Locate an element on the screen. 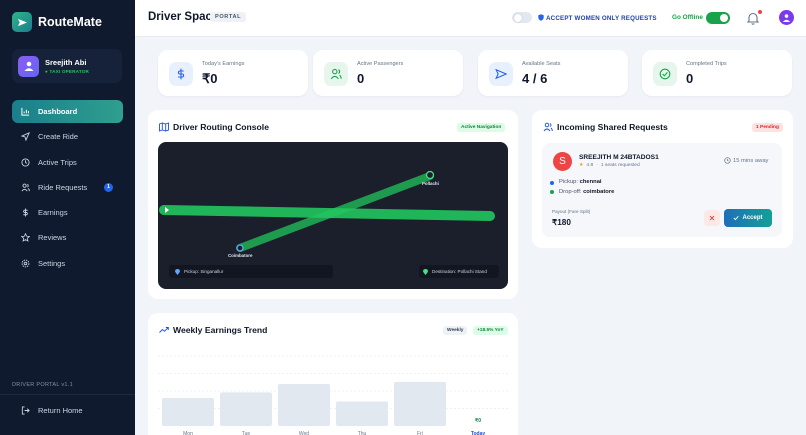 The width and height of the screenshot is (806, 435). profile-card: Sreejith Abi ● TAXI OPERATOR is located at coordinates (67, 66).